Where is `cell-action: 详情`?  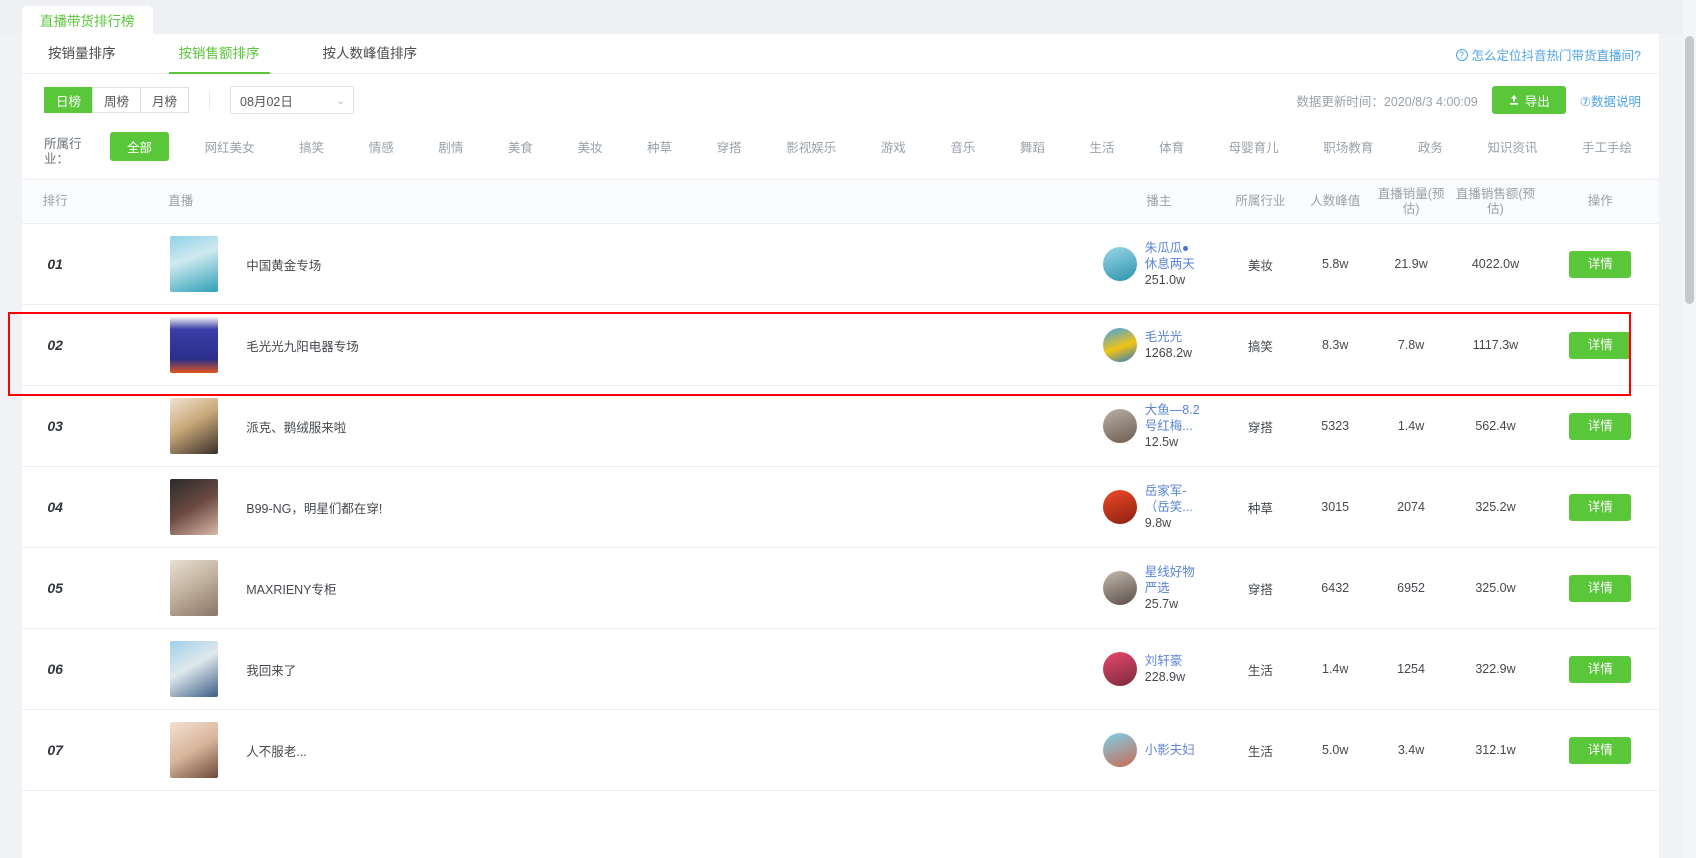 cell-action: 详情 is located at coordinates (1600, 264).